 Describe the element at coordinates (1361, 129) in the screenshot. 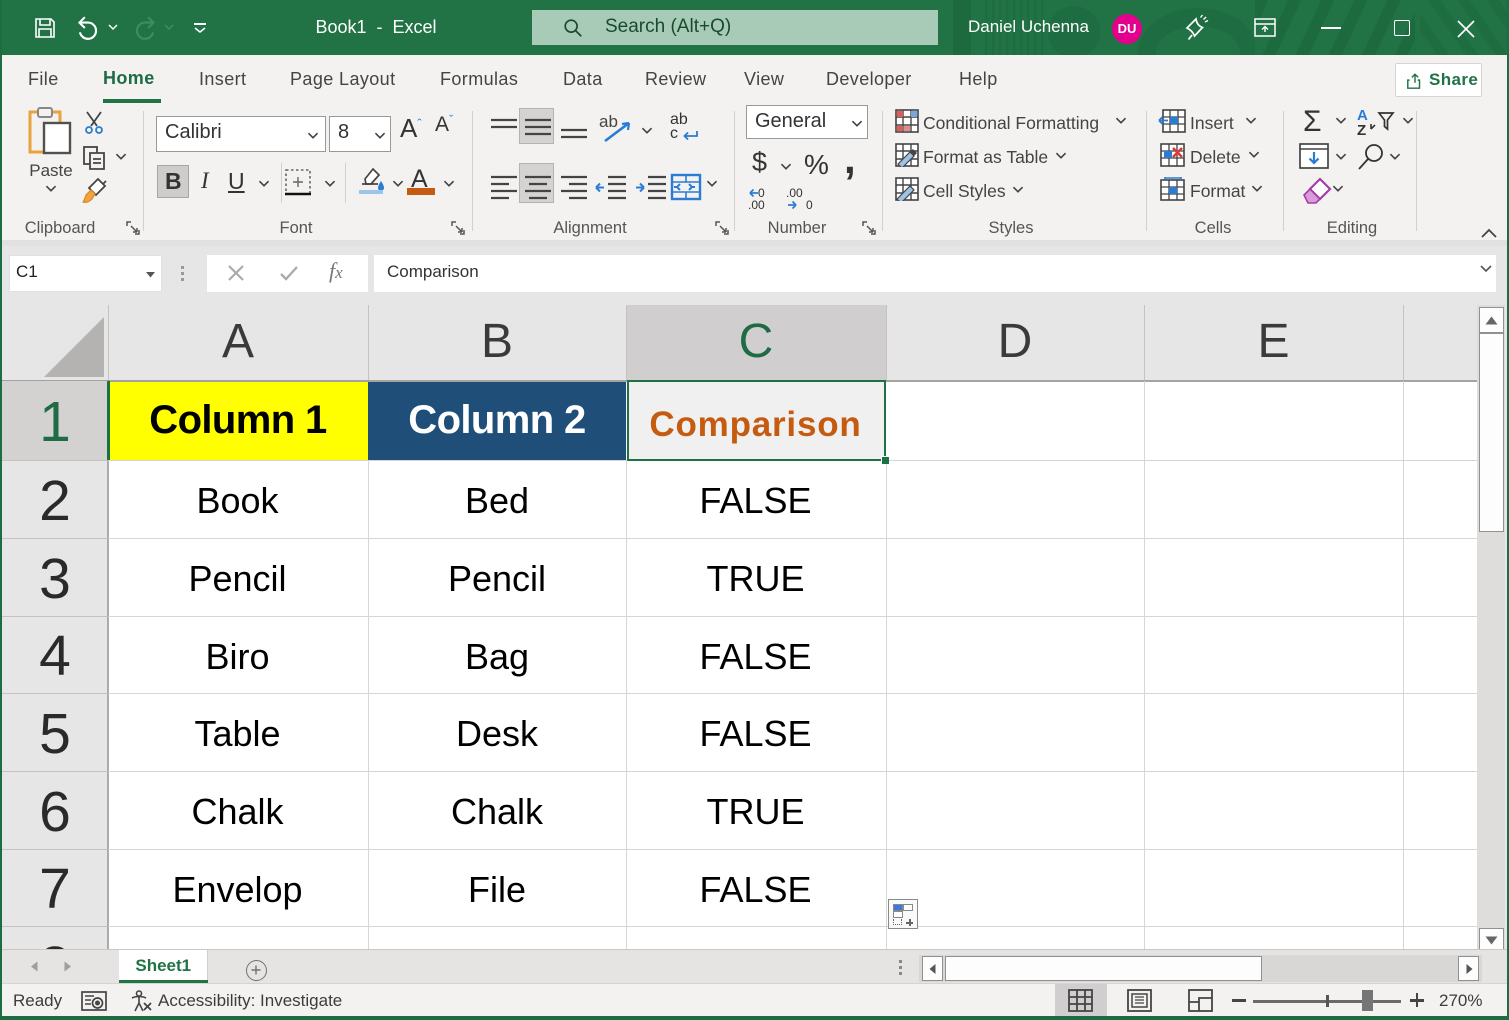

I see `svg-text: Z` at that location.